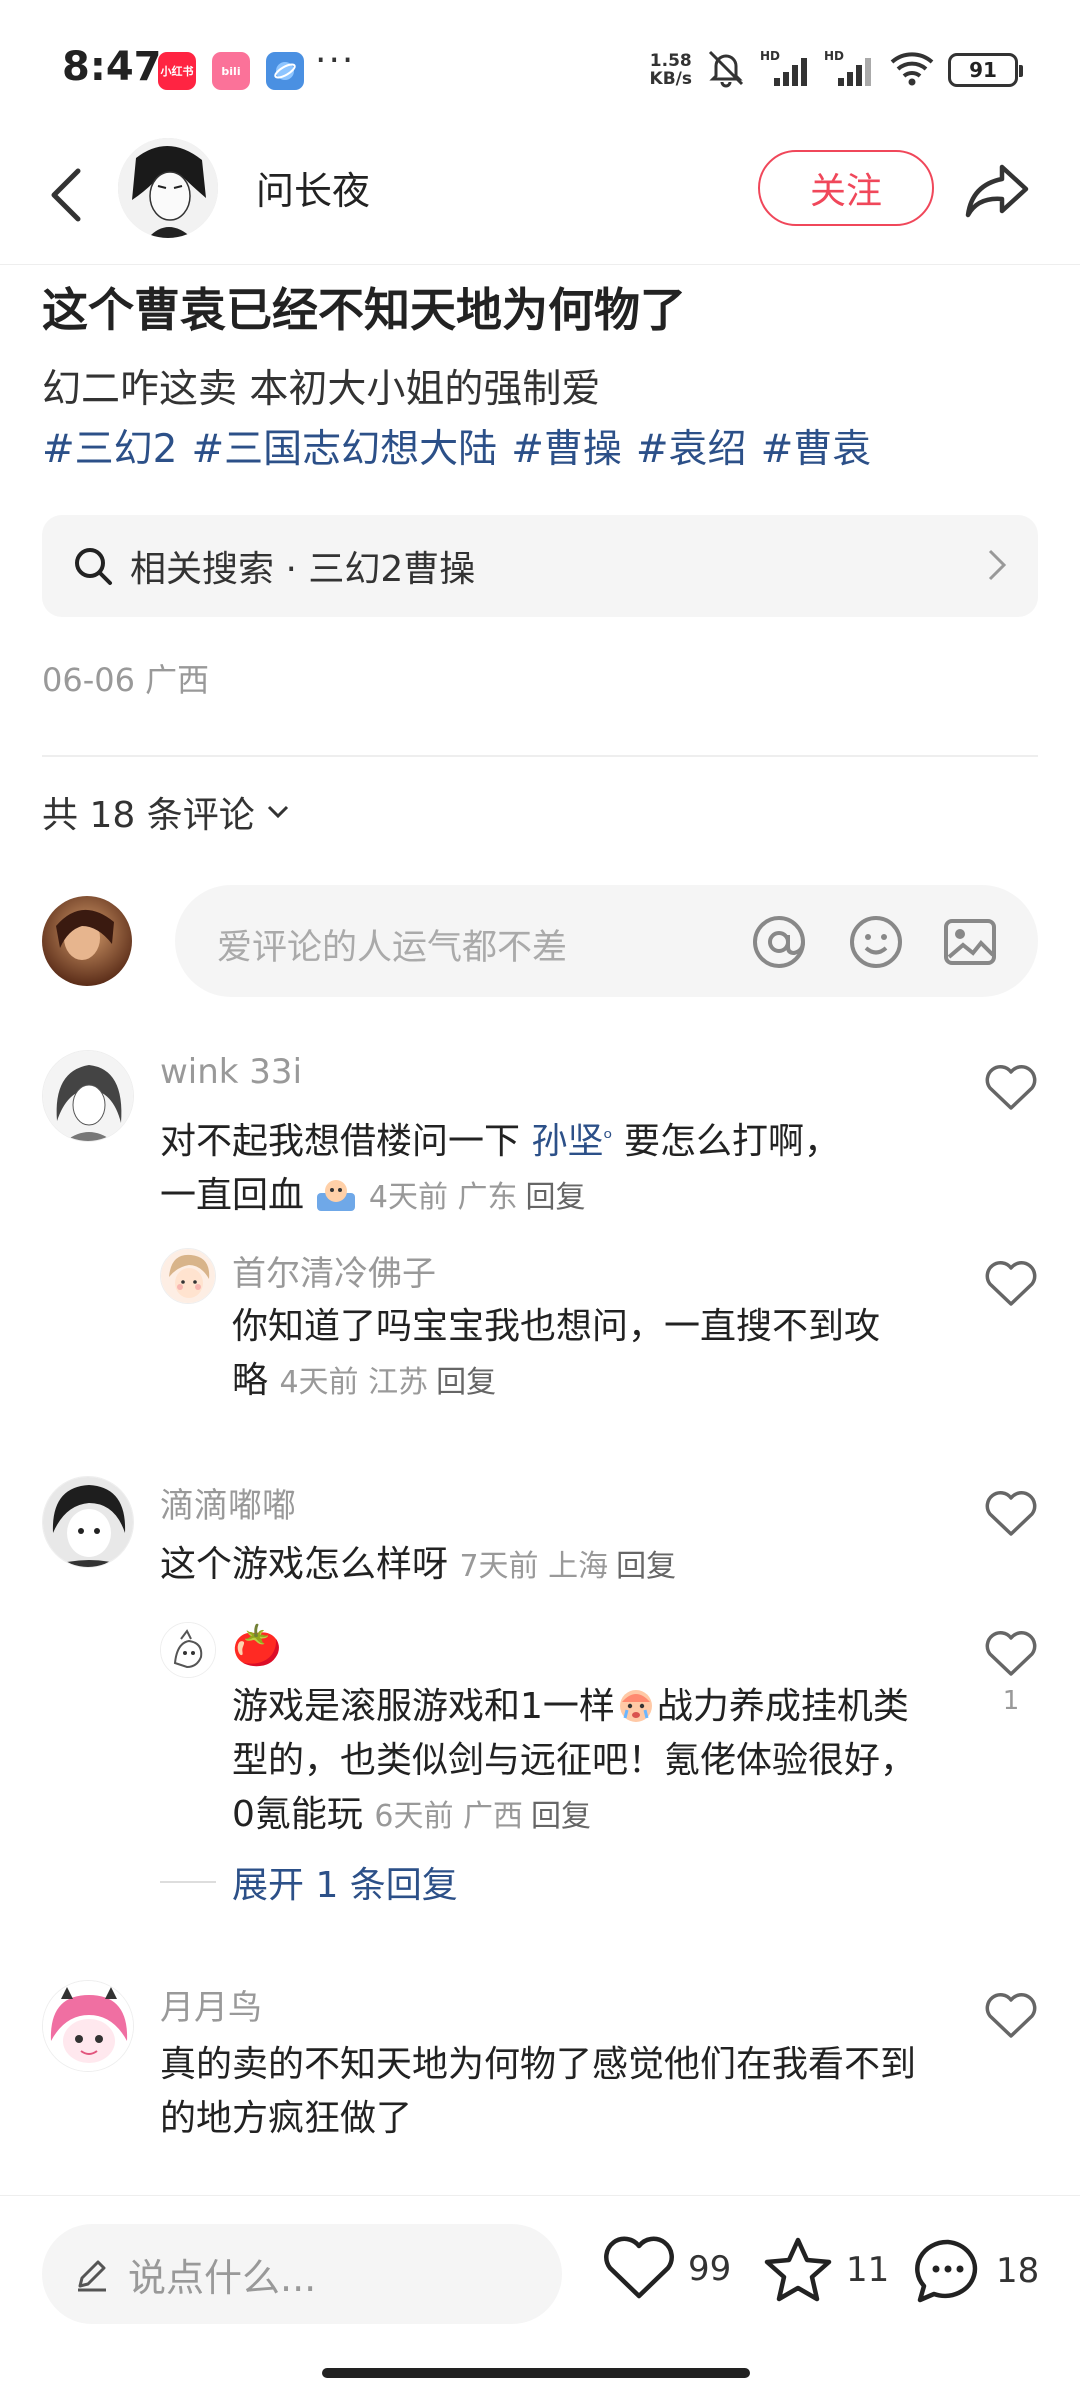 The height and width of the screenshot is (2400, 1080). What do you see at coordinates (285, 71) in the screenshot?
I see `browser-app-icon` at bounding box center [285, 71].